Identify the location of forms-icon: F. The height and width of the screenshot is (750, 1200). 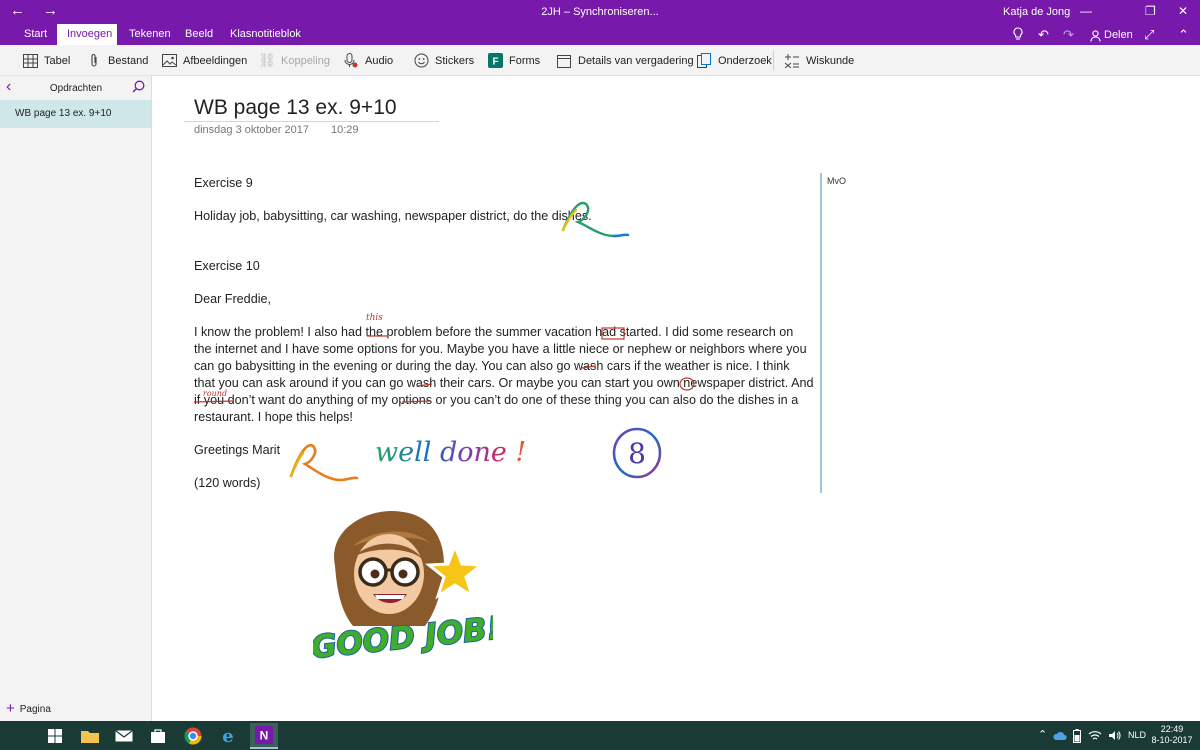
(495, 61).